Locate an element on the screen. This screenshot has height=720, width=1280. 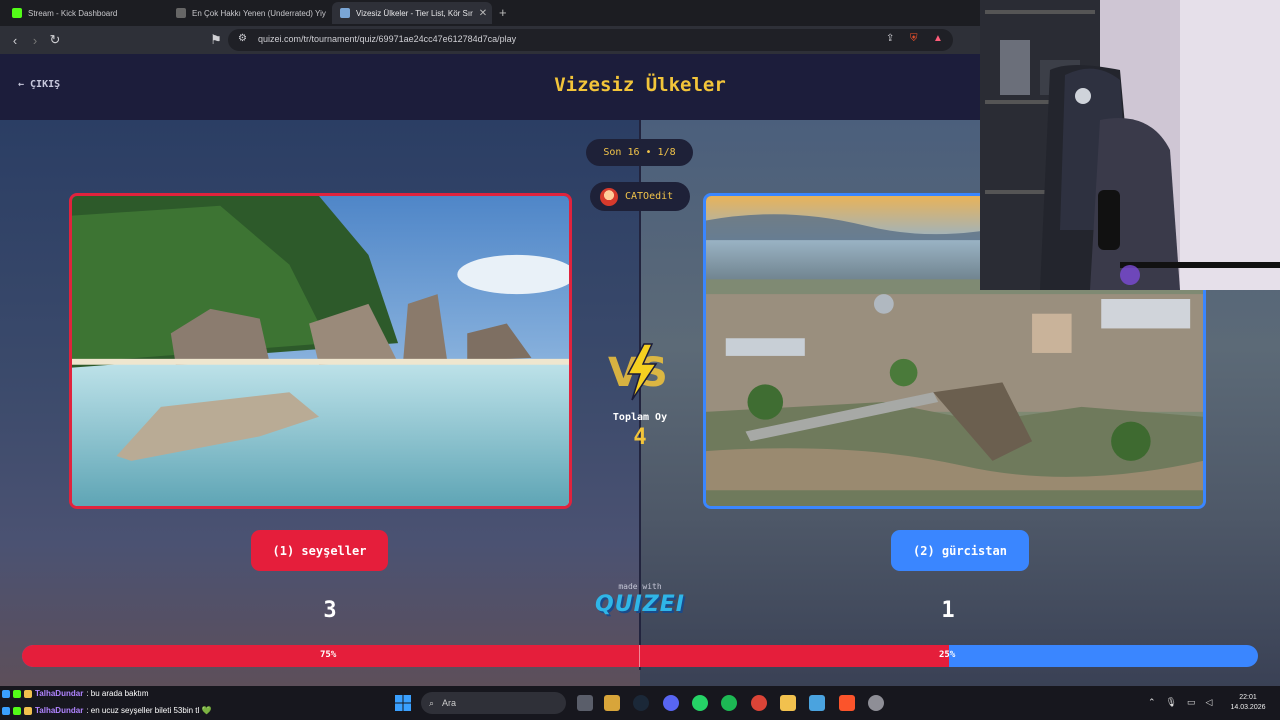
avatar is located at coordinates (609, 196).